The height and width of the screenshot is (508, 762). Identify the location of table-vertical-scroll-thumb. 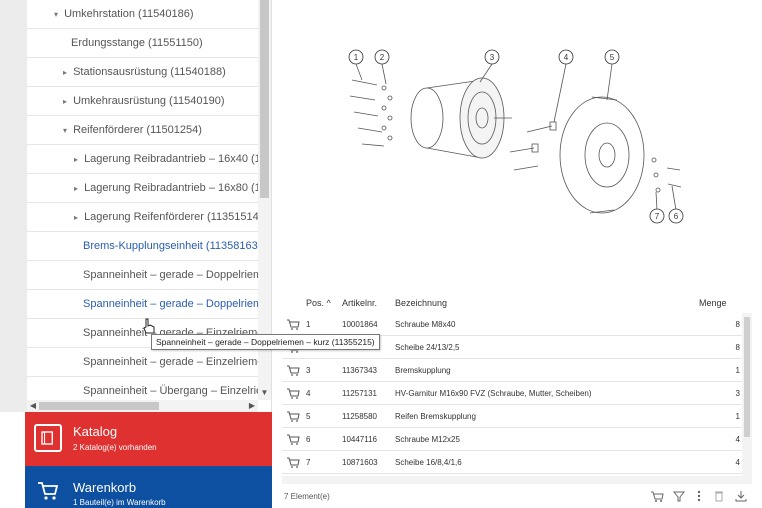
(747, 377).